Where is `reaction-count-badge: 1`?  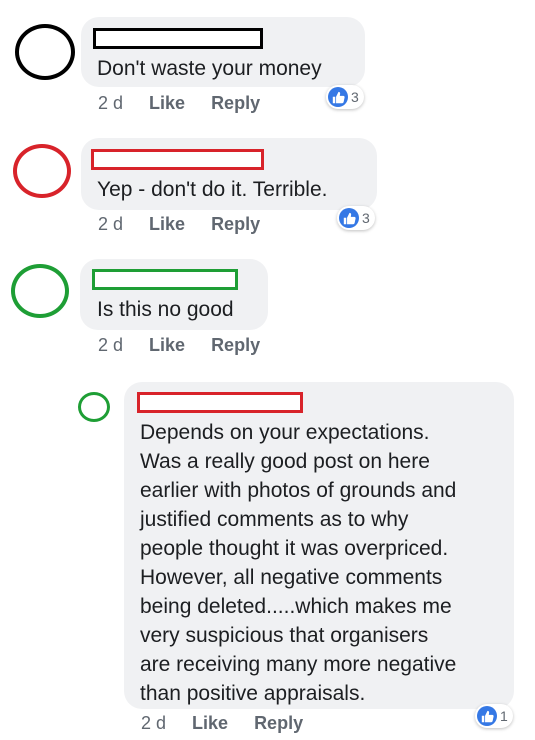 reaction-count-badge: 1 is located at coordinates (494, 716).